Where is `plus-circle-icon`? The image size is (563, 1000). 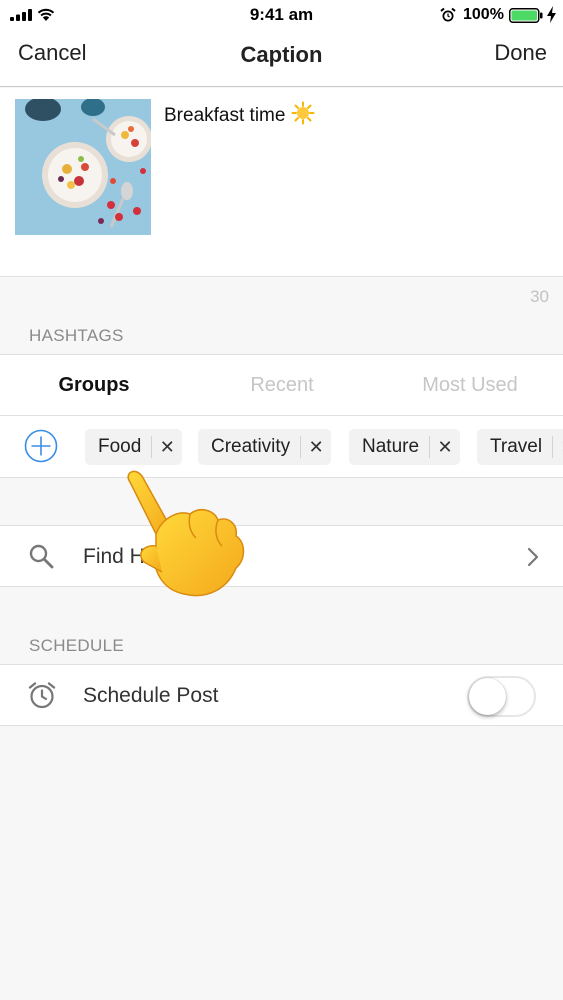
plus-circle-icon is located at coordinates (41, 446).